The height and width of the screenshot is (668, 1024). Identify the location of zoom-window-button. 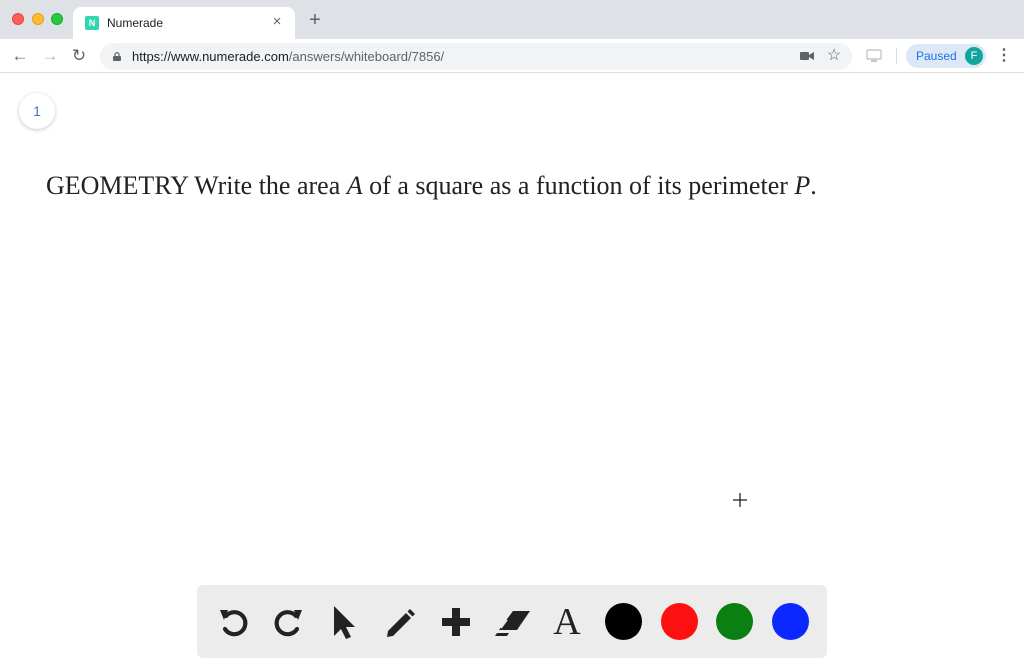
(57, 19).